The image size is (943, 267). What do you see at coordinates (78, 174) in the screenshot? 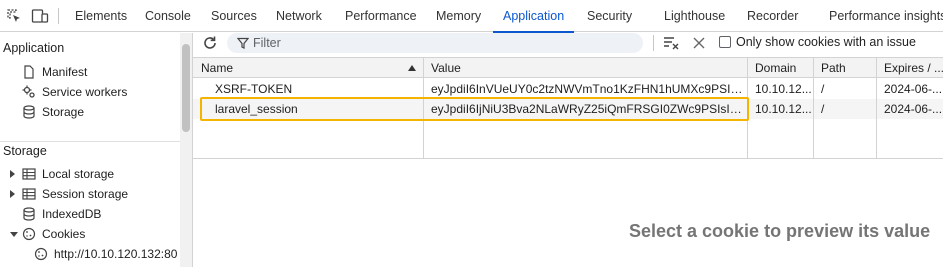
I see `sidebar-item-label: Local storage` at bounding box center [78, 174].